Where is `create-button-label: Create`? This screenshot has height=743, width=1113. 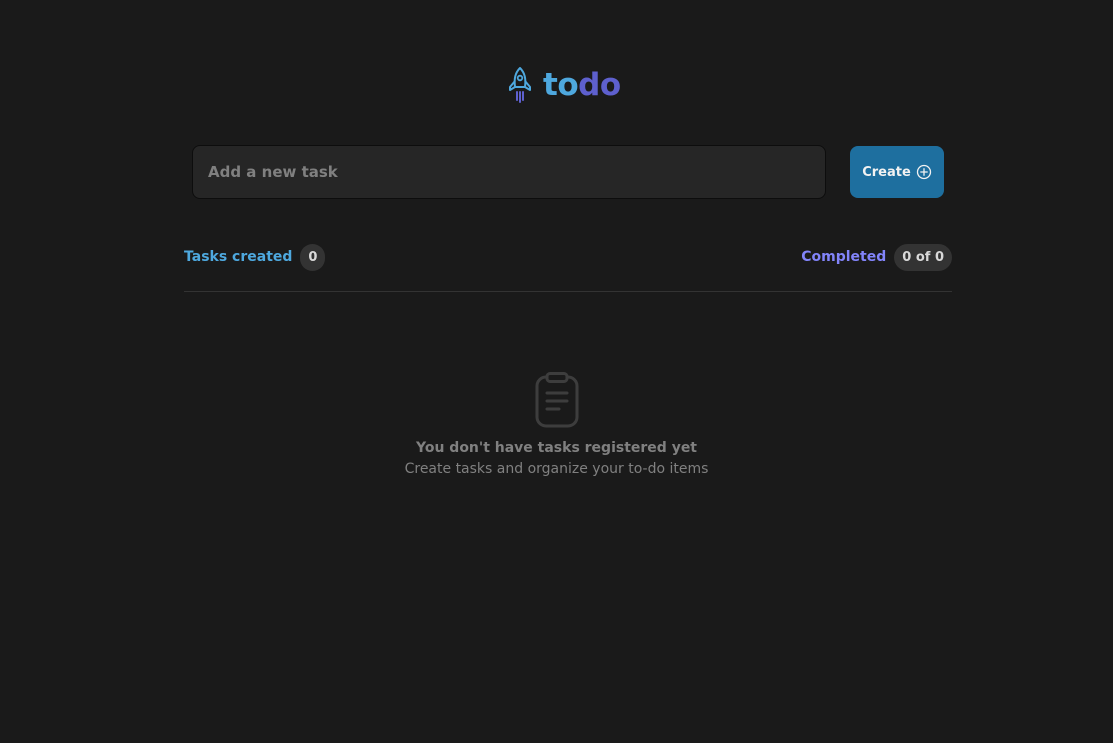 create-button-label: Create is located at coordinates (886, 172).